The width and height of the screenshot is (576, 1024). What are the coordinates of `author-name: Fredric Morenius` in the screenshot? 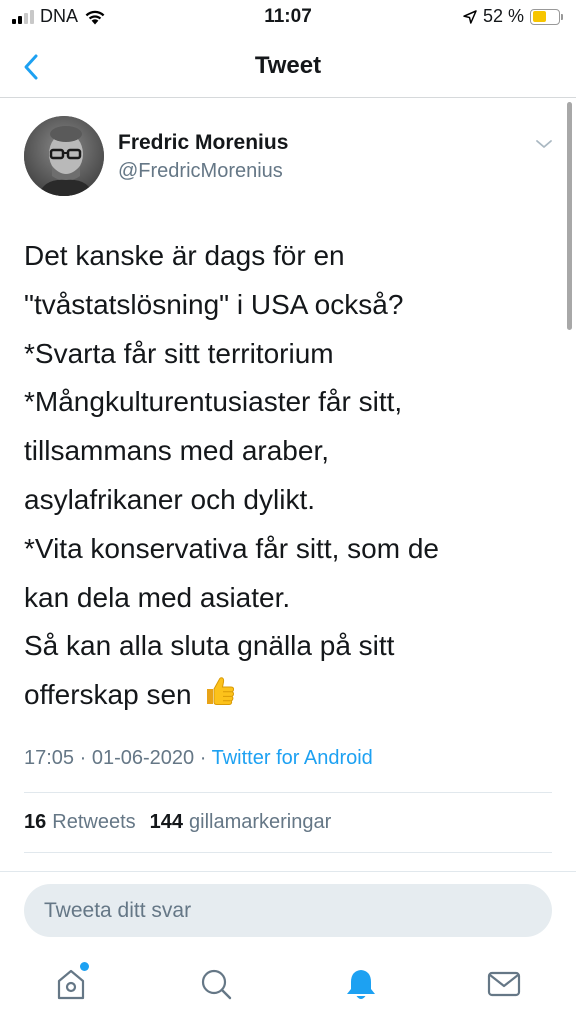 It's located at (203, 143).